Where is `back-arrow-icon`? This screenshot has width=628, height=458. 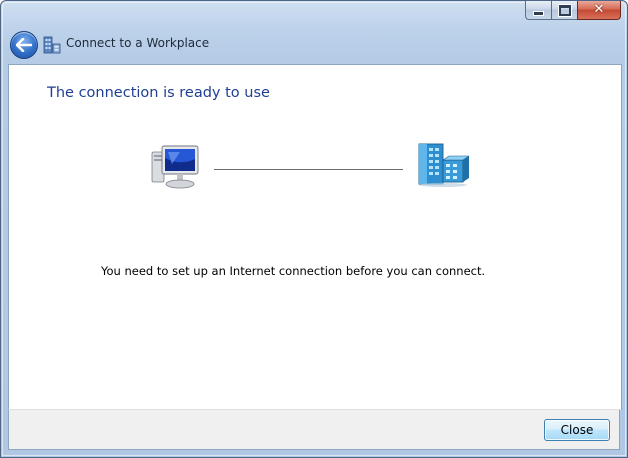 back-arrow-icon is located at coordinates (24, 45).